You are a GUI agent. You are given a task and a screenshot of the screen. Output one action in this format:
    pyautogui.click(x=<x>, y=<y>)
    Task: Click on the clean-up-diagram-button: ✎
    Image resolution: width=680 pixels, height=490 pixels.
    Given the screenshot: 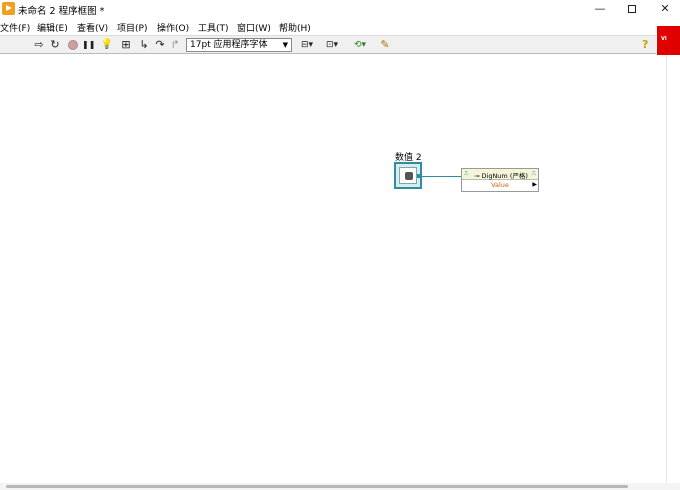 What is the action you would take?
    pyautogui.click(x=385, y=45)
    